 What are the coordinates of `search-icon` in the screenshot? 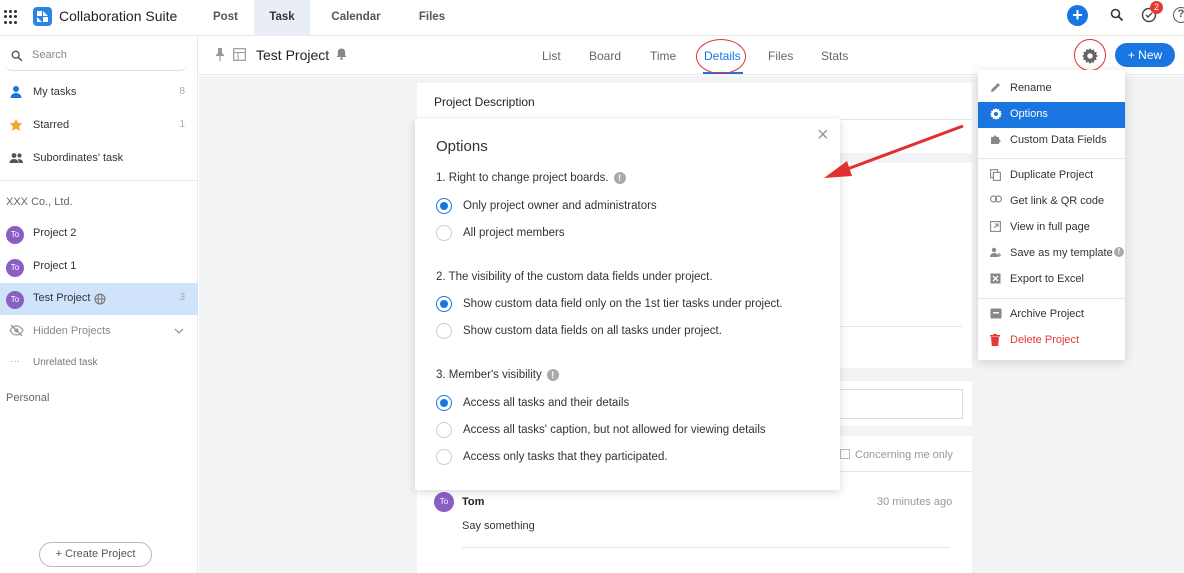 It's located at (1117, 15).